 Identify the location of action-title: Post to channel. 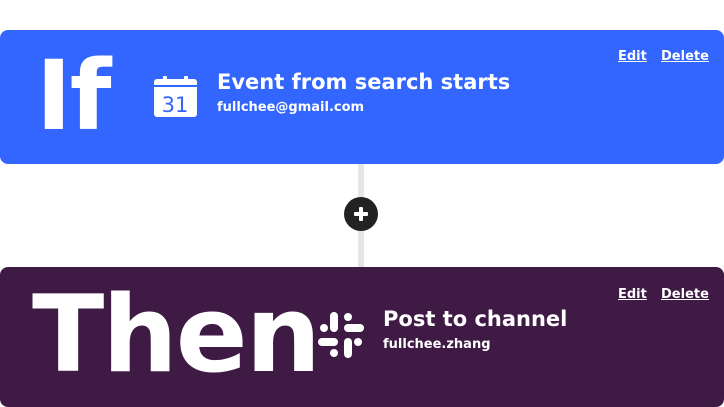
(475, 319).